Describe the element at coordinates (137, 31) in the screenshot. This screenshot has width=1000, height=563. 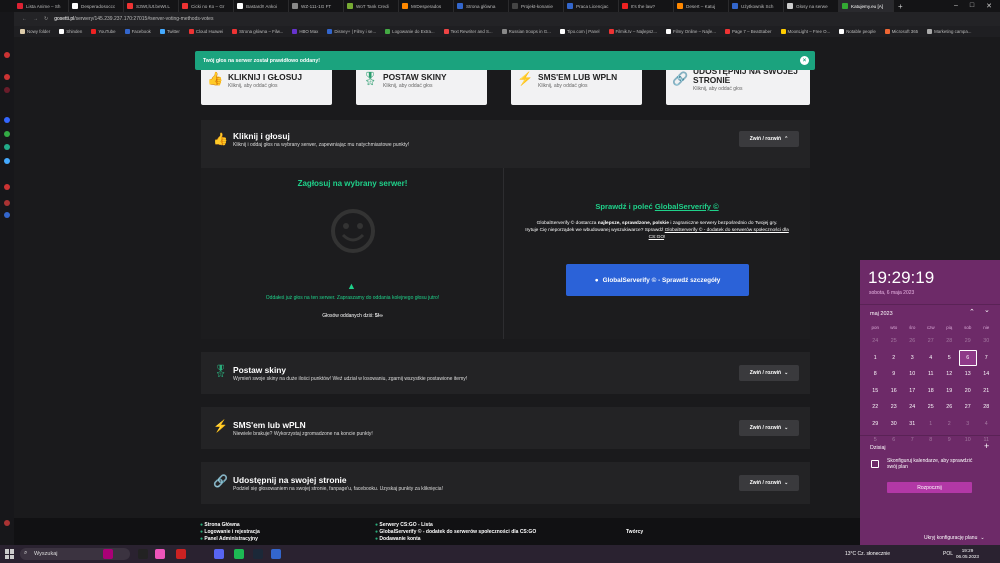
I see `bookmark-item: Facebook` at that location.